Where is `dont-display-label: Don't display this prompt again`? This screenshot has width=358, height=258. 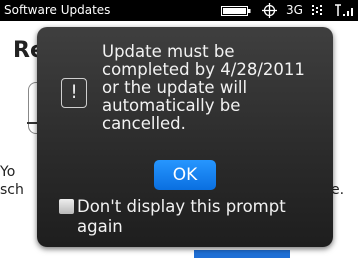 dont-display-label: Don't display this prompt again is located at coordinates (197, 217).